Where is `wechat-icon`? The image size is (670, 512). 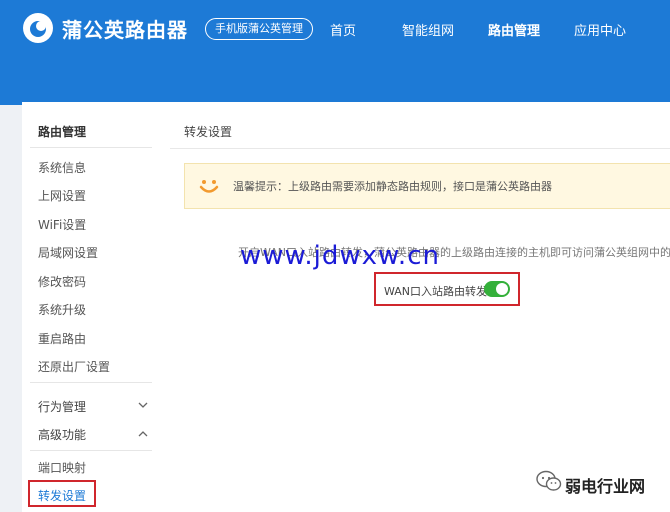 wechat-icon is located at coordinates (549, 480).